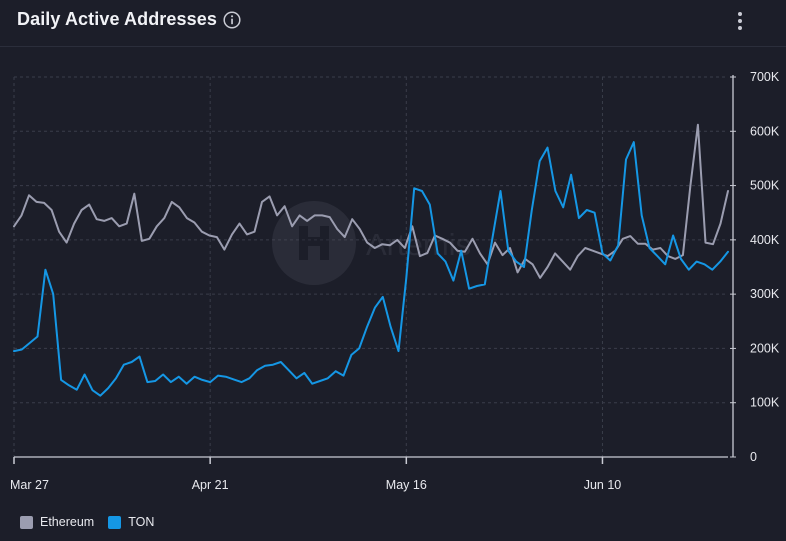 This screenshot has height=541, width=786. I want to click on x-tick-label: Mar 27, so click(29, 485).